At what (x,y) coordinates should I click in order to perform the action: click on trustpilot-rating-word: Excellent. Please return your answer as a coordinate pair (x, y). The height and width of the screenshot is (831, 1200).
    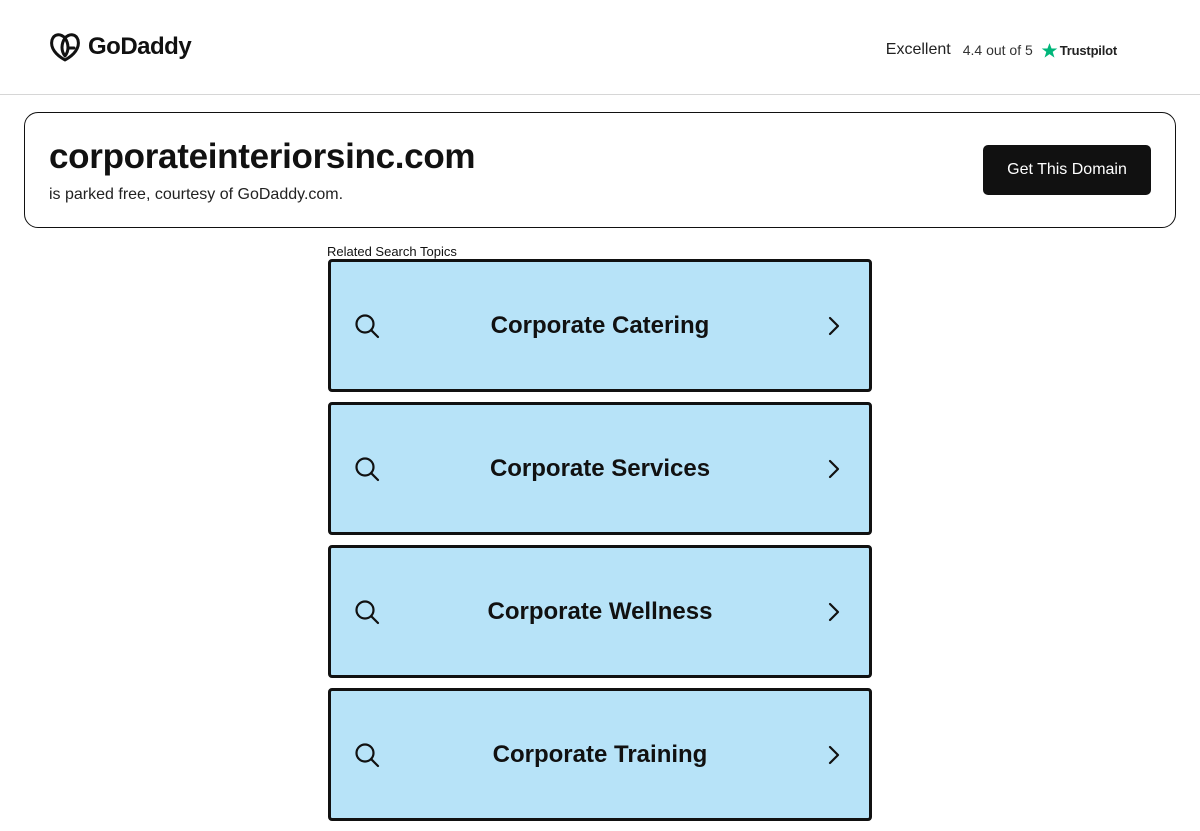
    Looking at the image, I should click on (918, 49).